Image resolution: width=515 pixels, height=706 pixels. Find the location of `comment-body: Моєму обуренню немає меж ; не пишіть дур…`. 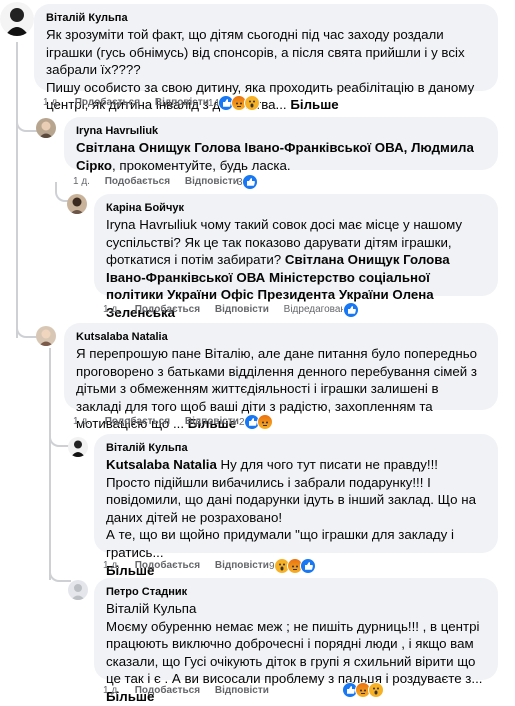

comment-body: Моєму обуренню немає меж ; не пишіть дур… is located at coordinates (294, 652).